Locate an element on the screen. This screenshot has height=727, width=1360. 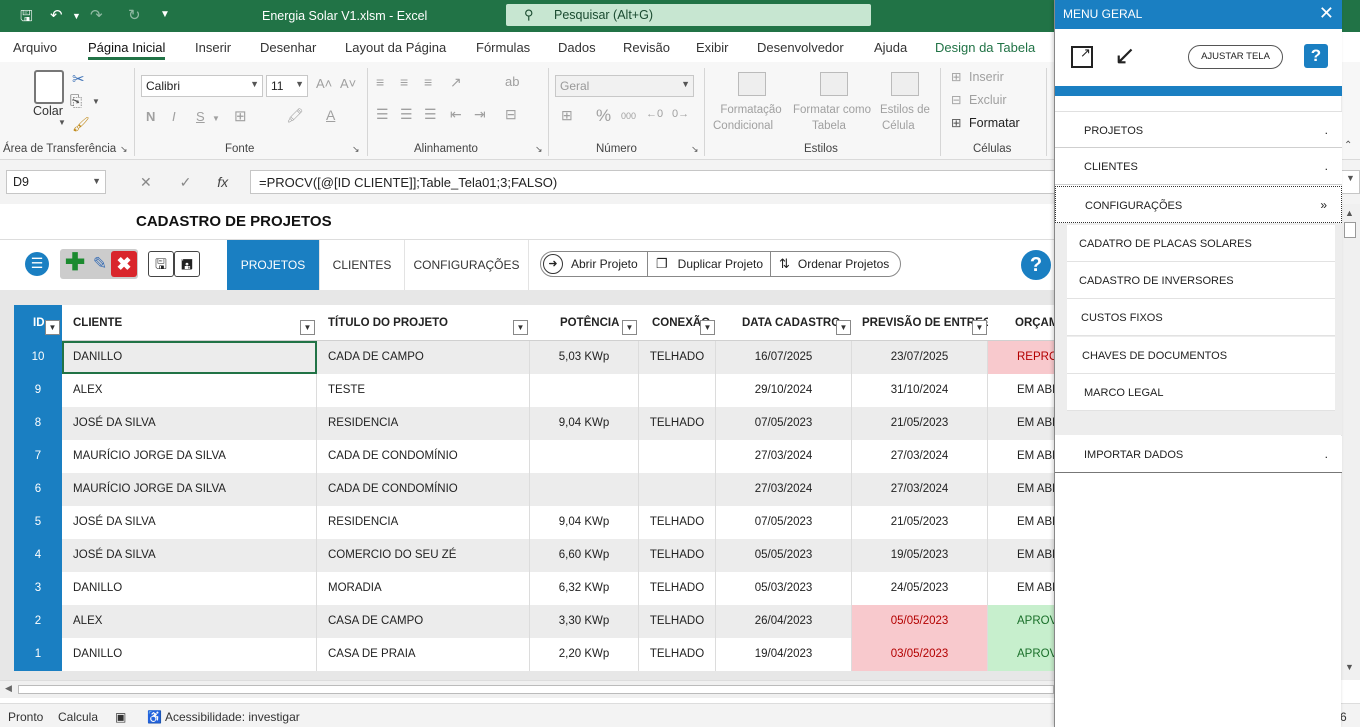
cell-previsao: 05/05/2023 is located at coordinates (920, 621).